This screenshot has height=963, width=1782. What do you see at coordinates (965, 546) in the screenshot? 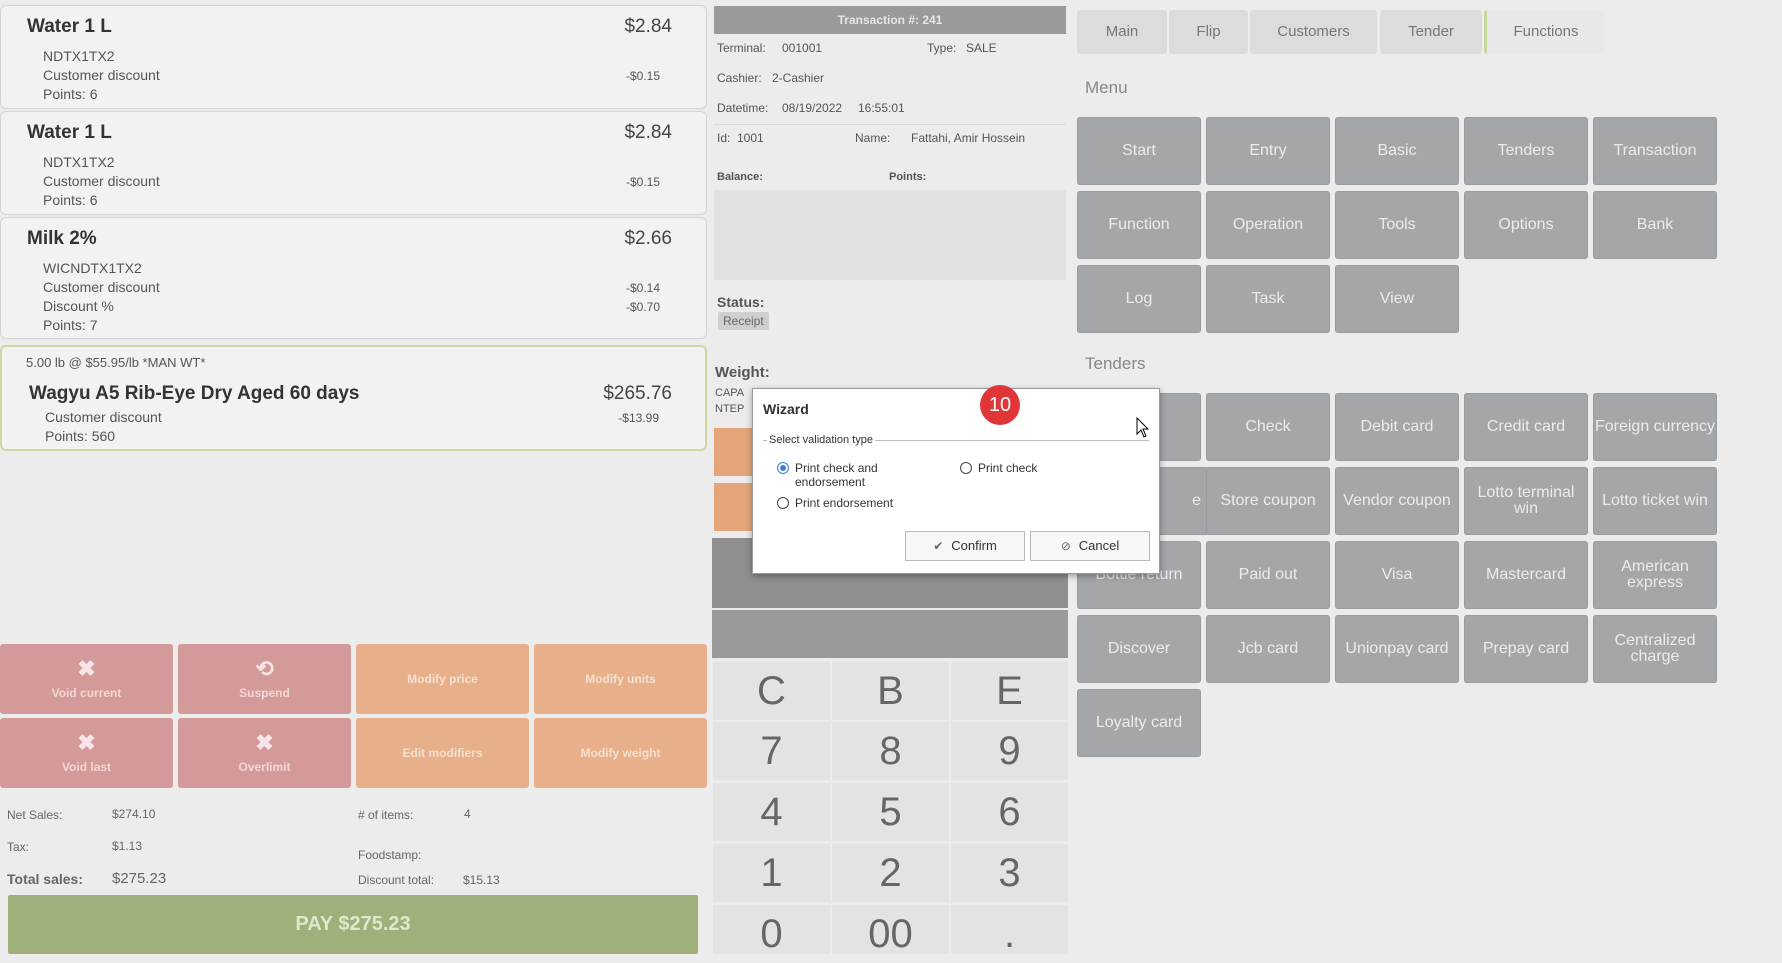
I see `confirm-button: ✔ Confirm` at bounding box center [965, 546].